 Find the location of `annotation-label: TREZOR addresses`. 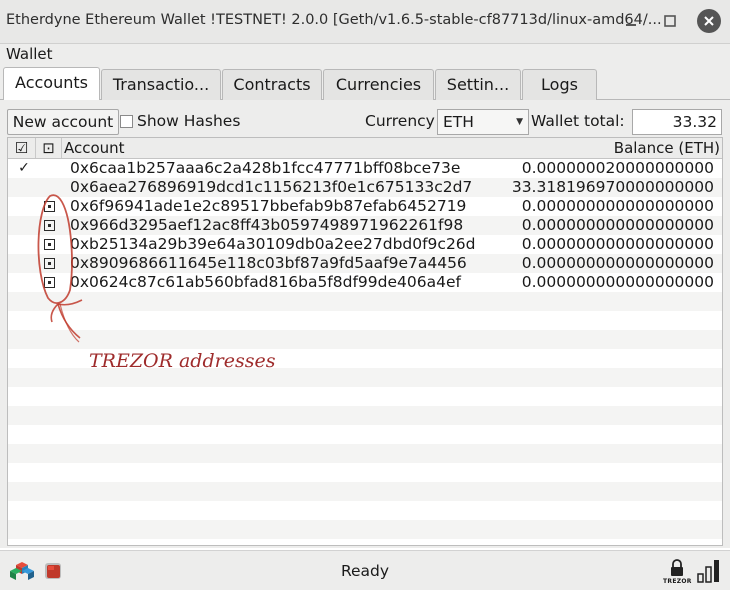

annotation-label: TREZOR addresses is located at coordinates (182, 361).